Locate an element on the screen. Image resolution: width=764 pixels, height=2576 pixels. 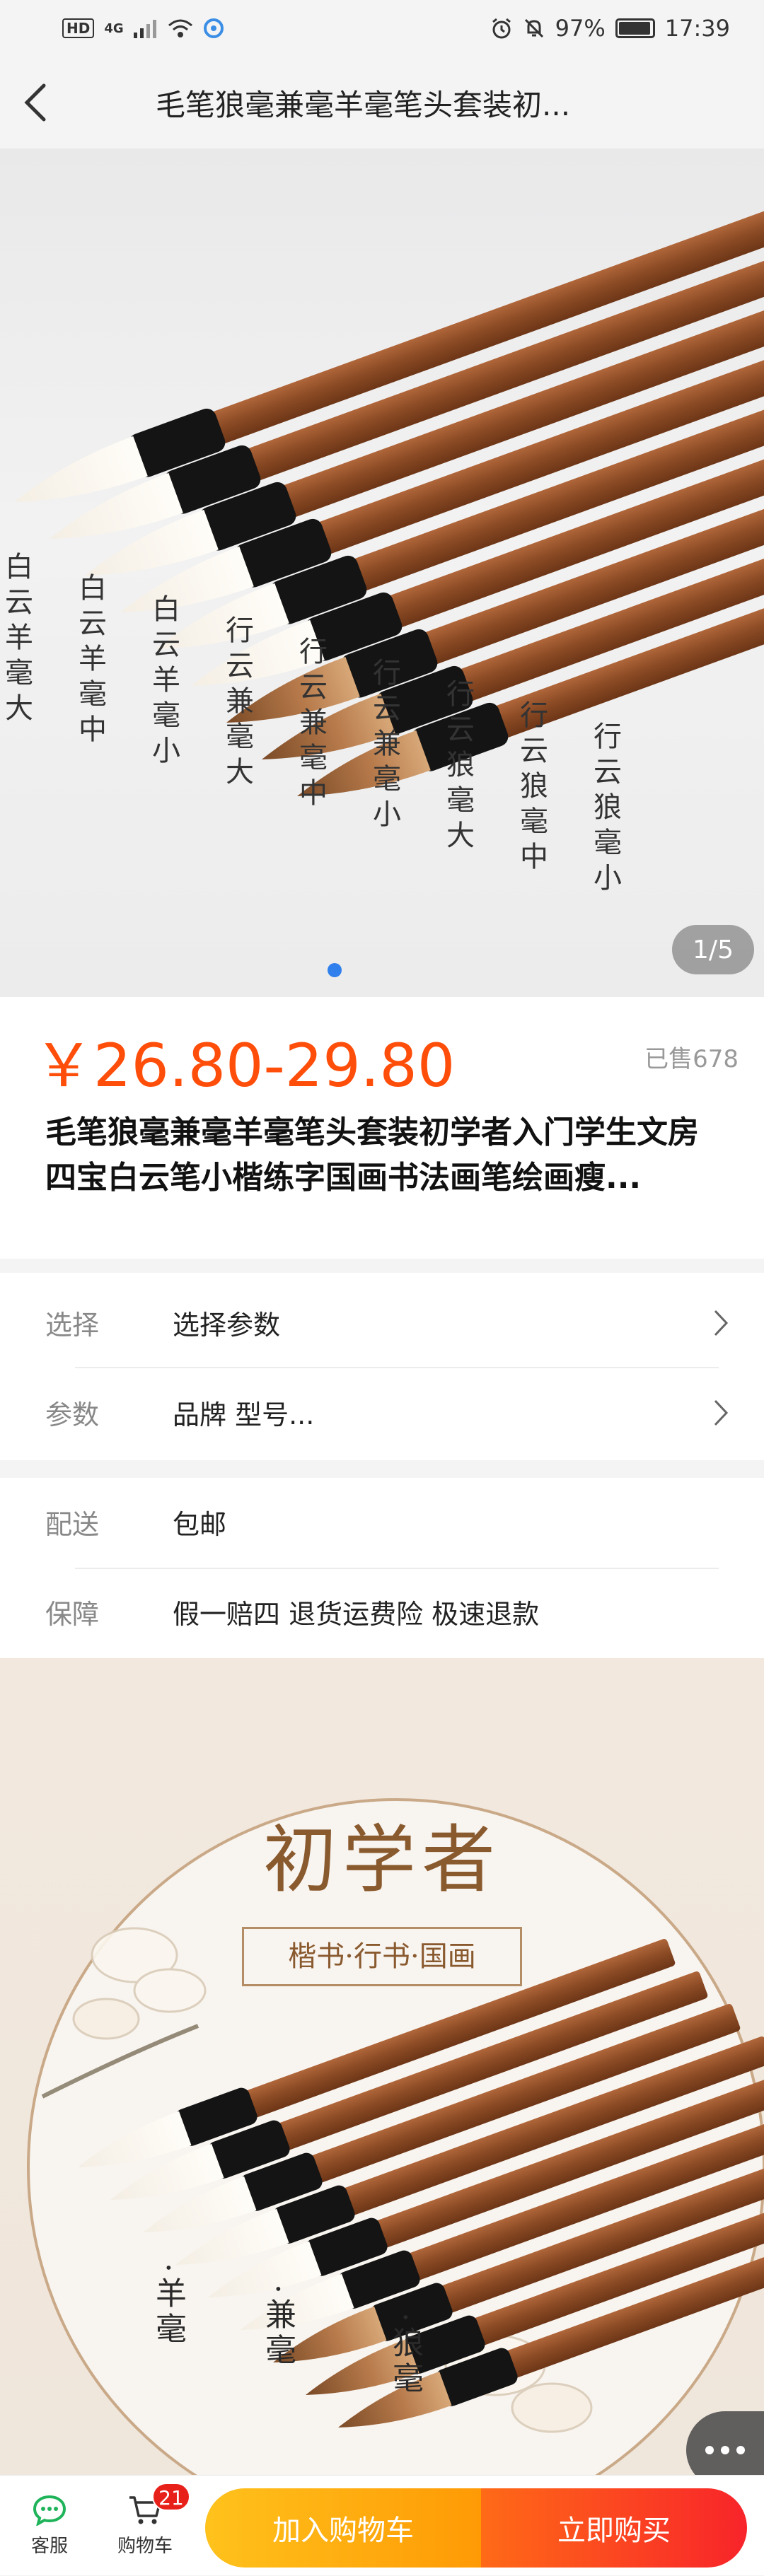
option-value: 选择参数 is located at coordinates (227, 1325).